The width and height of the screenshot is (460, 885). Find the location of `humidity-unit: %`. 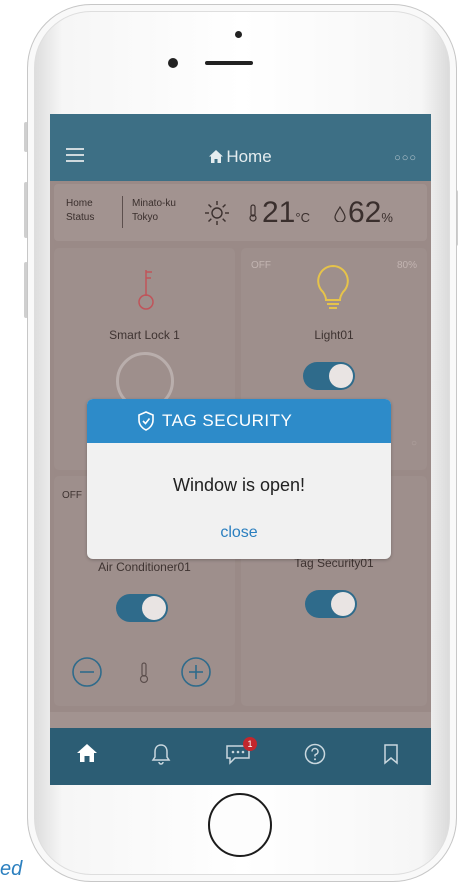

humidity-unit: % is located at coordinates (387, 217).